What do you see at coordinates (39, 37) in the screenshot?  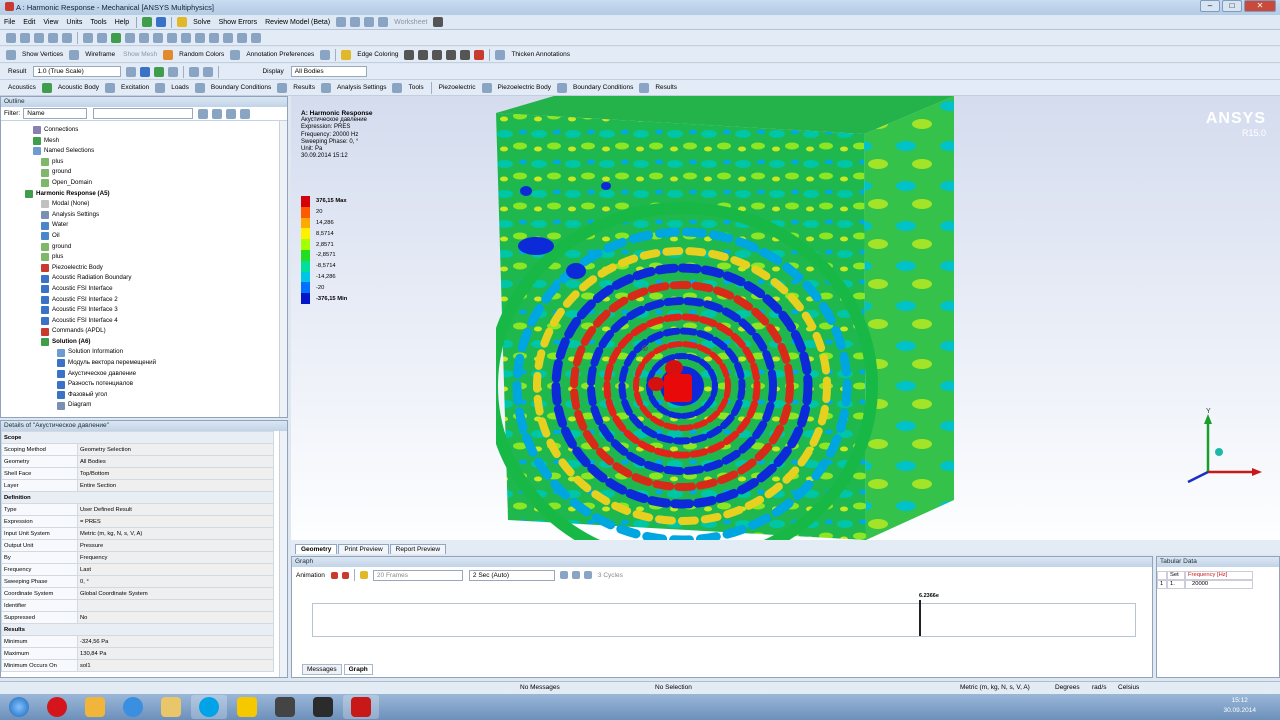 I see `edge-select-icon` at bounding box center [39, 37].